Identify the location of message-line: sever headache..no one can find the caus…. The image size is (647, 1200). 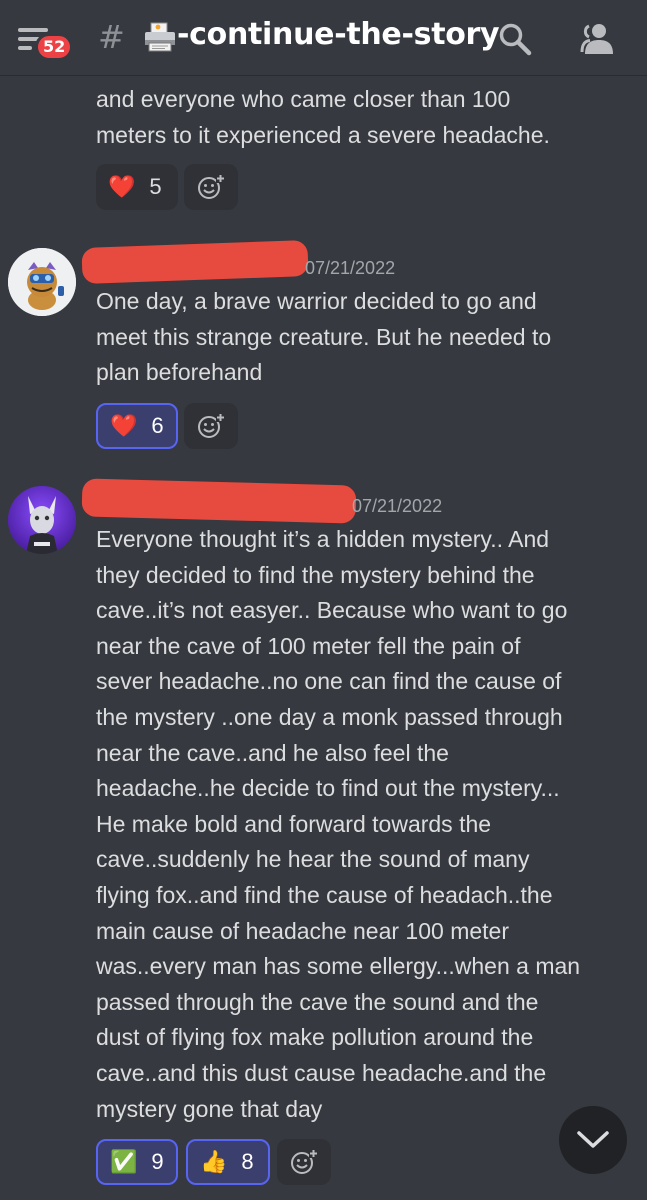
(329, 681).